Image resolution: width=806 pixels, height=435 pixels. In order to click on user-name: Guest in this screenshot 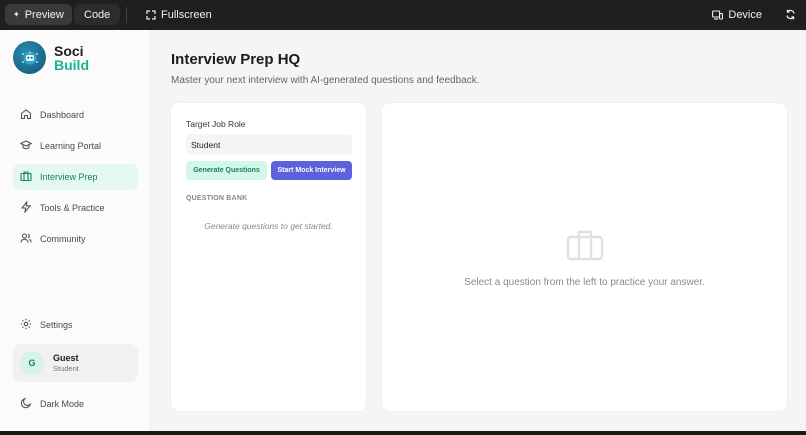, I will do `click(66, 357)`.